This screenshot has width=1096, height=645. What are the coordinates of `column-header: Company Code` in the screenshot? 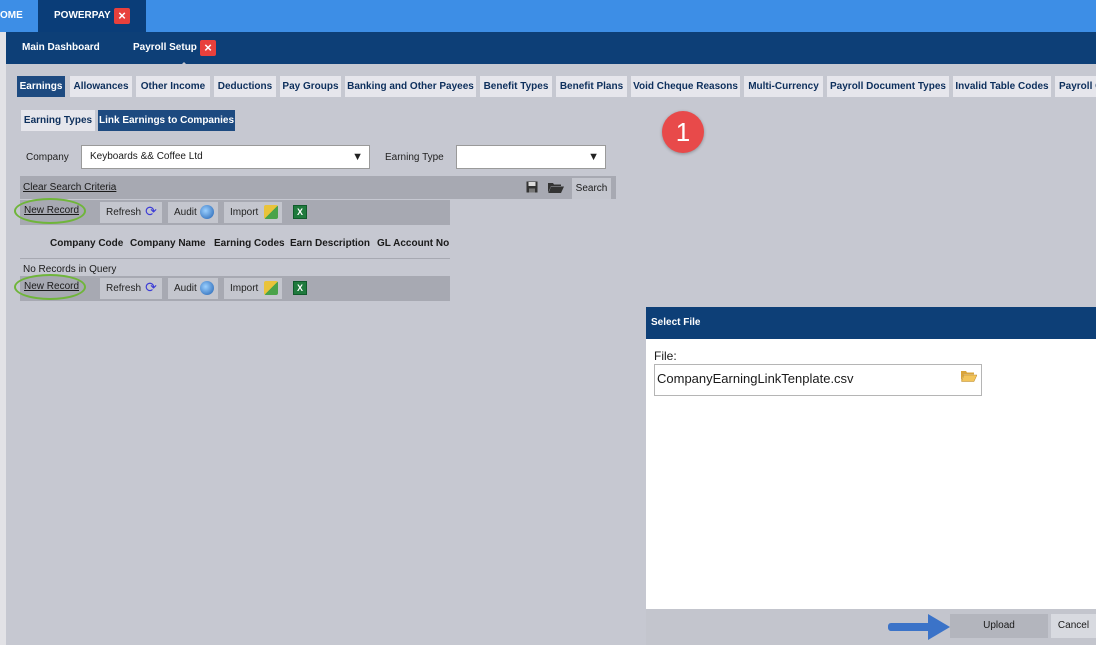 It's located at (86, 243).